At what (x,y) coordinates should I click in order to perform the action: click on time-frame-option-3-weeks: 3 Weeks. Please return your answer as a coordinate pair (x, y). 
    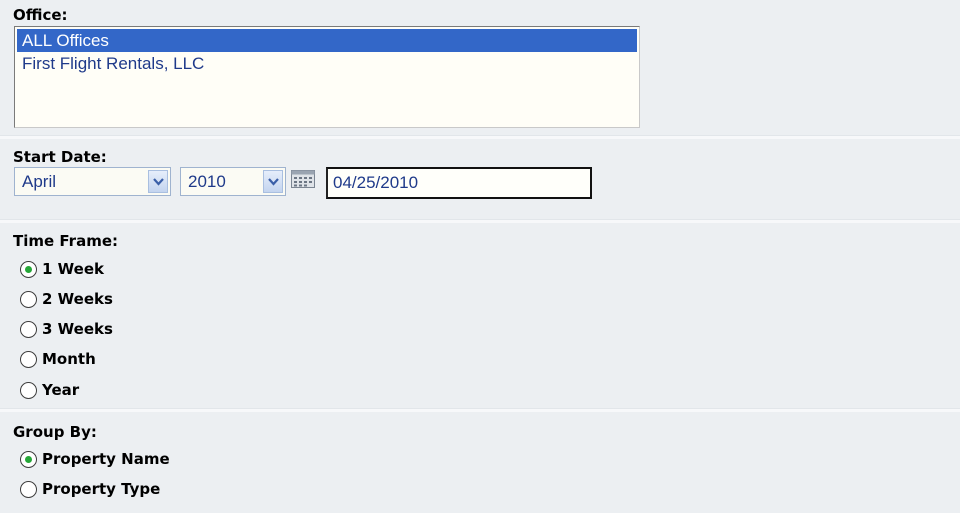
    Looking at the image, I should click on (66, 329).